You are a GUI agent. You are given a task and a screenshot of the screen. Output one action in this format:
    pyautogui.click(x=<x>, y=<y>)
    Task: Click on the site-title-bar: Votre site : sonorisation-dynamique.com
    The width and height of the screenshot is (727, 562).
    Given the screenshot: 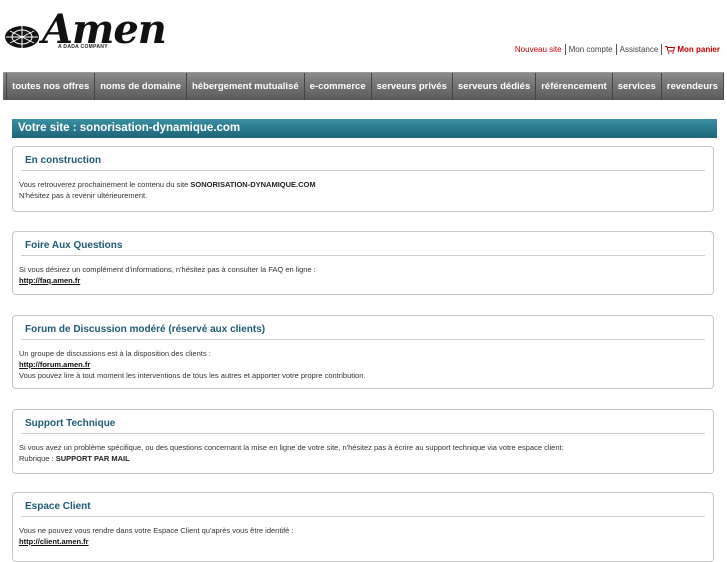 What is the action you would take?
    pyautogui.click(x=364, y=128)
    